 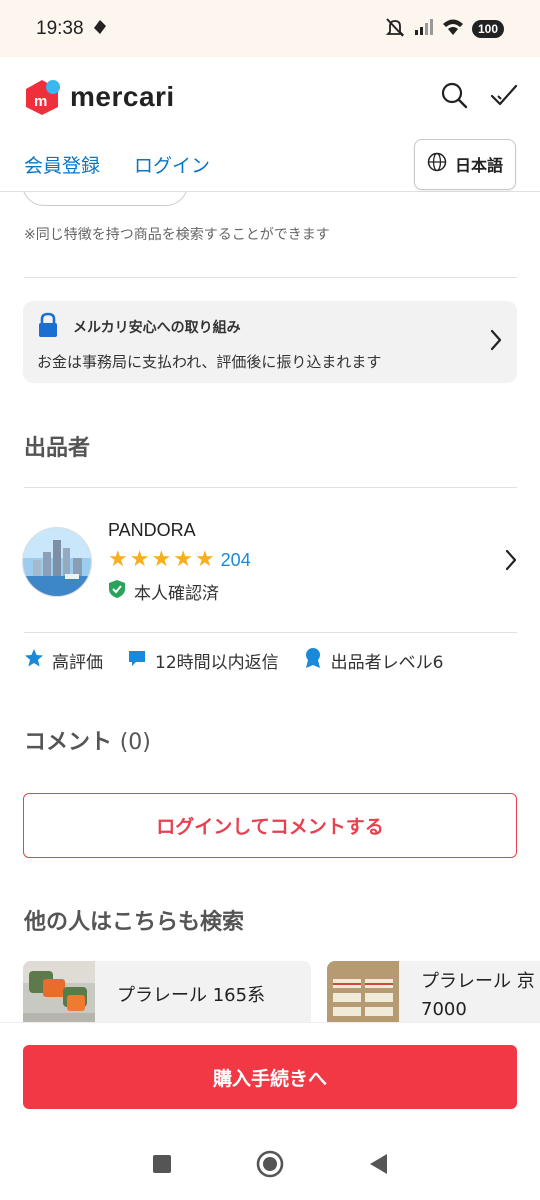 What do you see at coordinates (235, 559) in the screenshot?
I see `rating-count: 204` at bounding box center [235, 559].